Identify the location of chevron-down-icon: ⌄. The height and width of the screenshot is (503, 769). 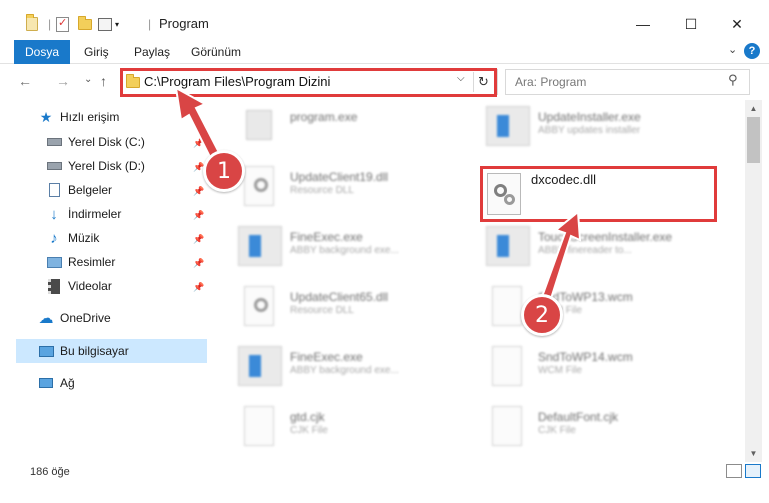
(732, 49).